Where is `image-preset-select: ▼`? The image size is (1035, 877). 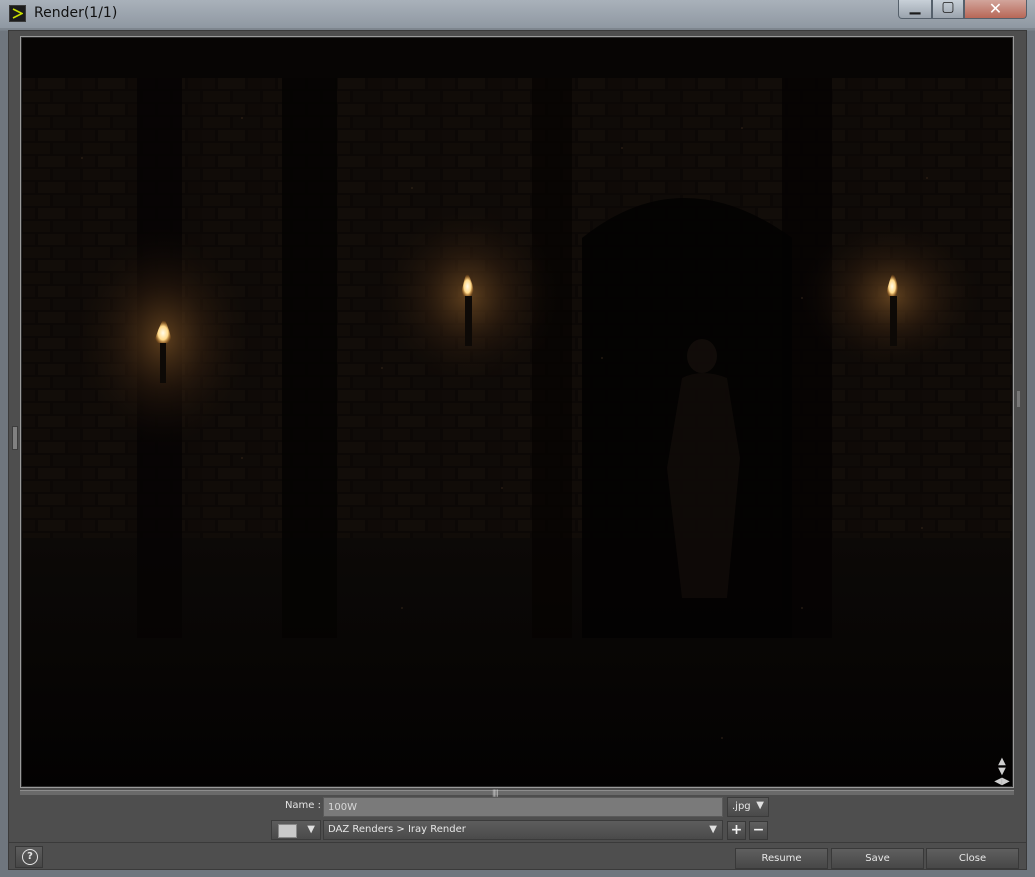 image-preset-select: ▼ is located at coordinates (296, 830).